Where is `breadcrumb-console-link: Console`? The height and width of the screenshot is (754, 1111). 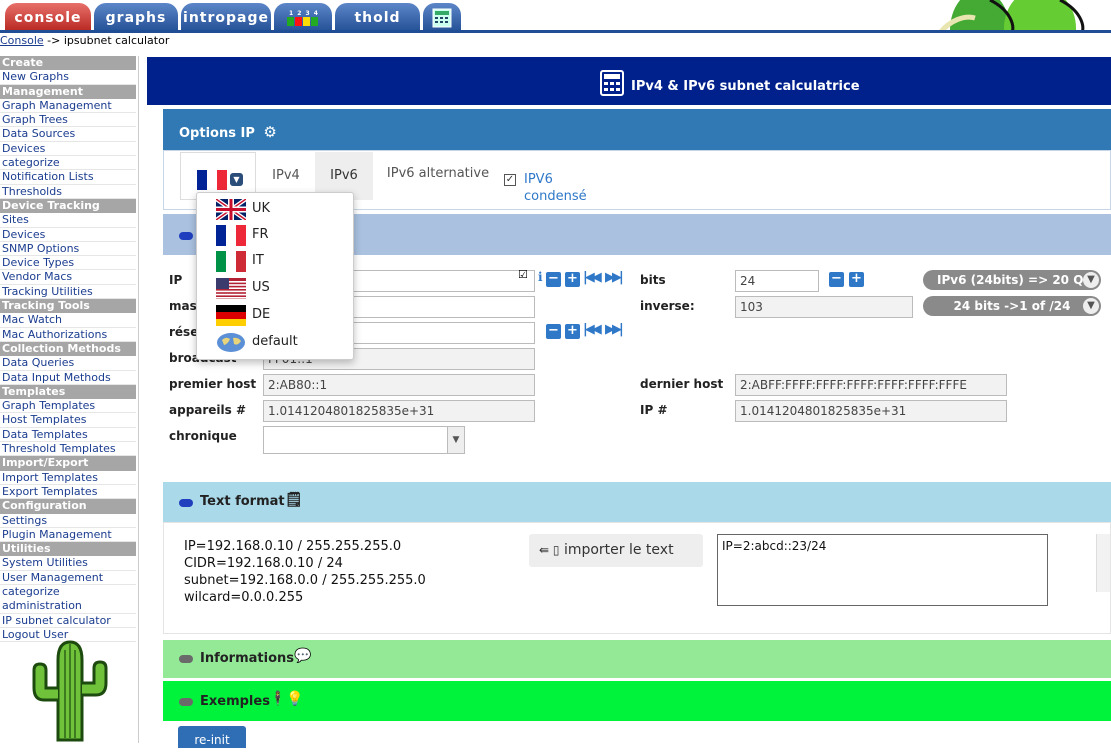
breadcrumb-console-link: Console is located at coordinates (22, 40).